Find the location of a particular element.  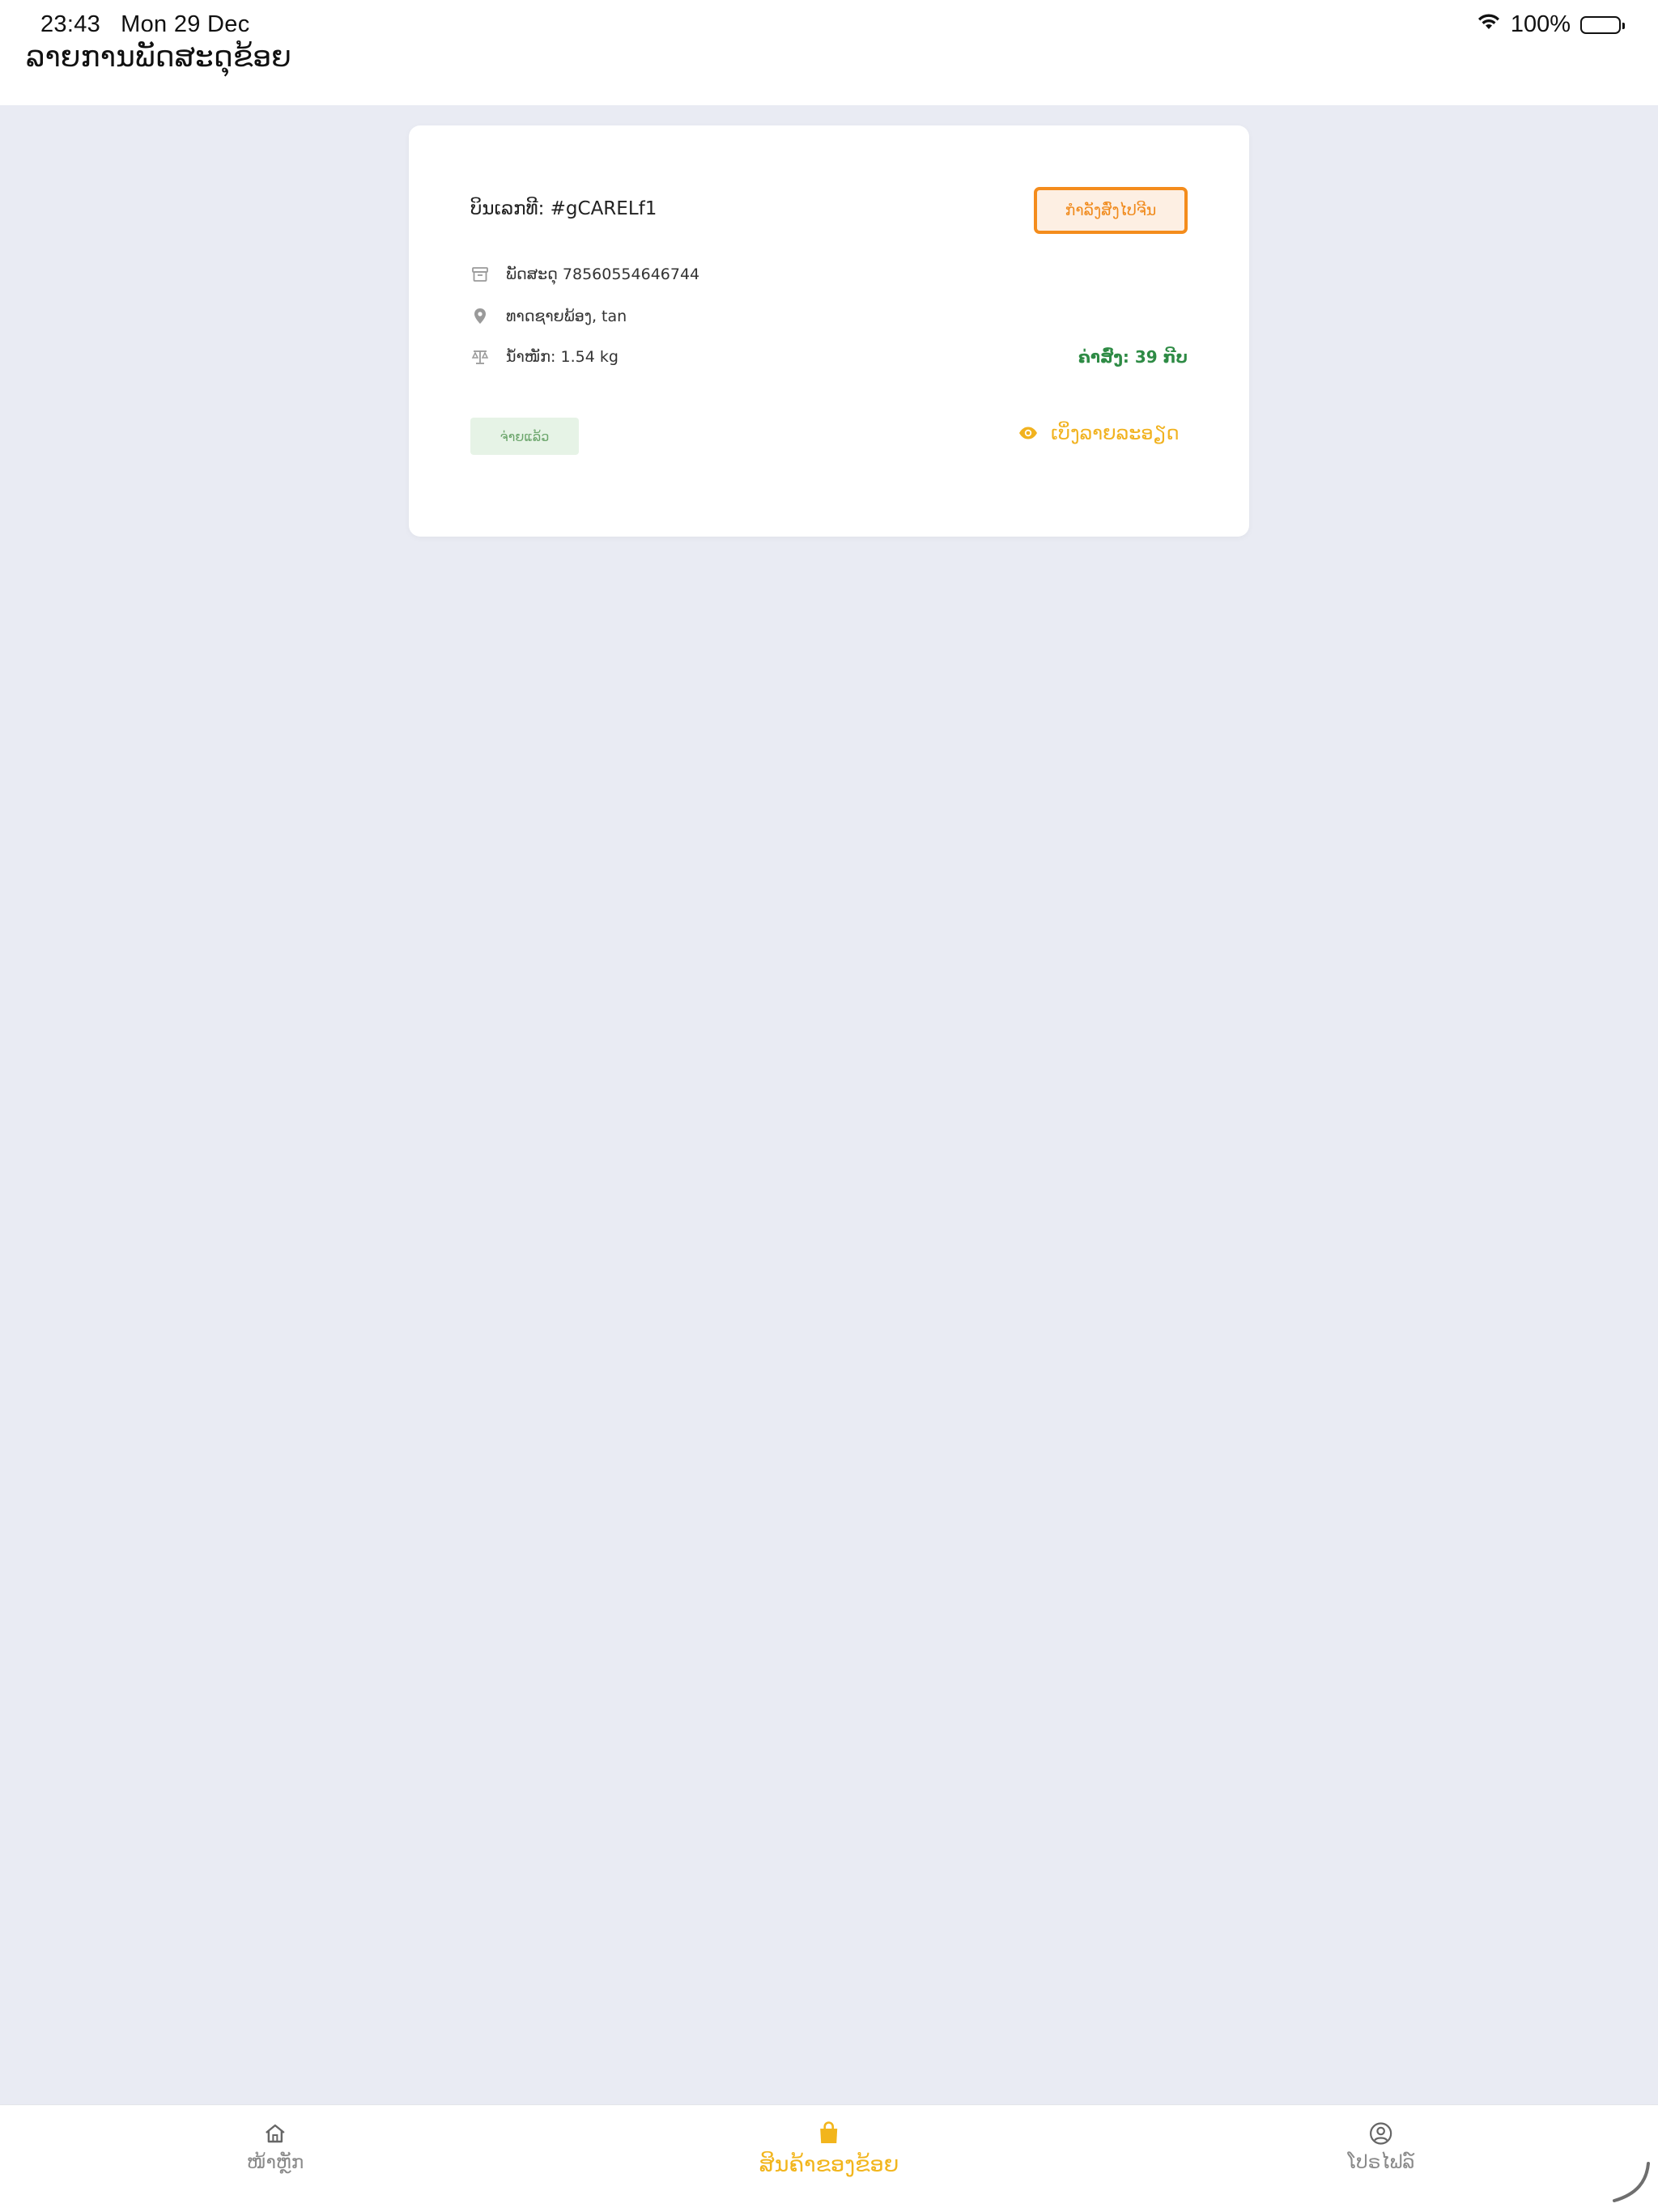

box-icon is located at coordinates (480, 274).